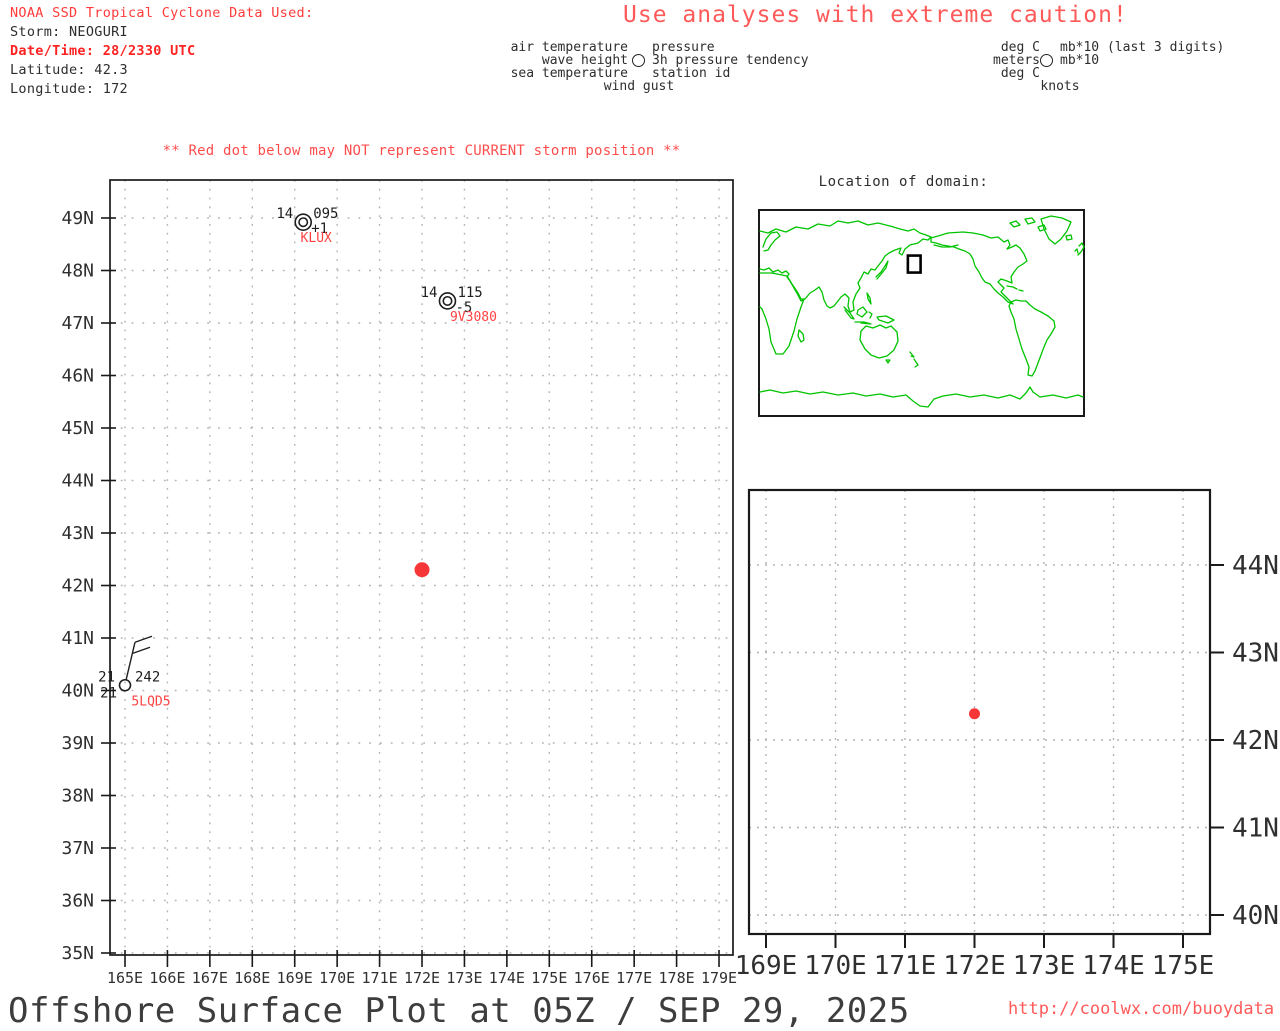  I want to click on y-axis-label: 45N, so click(77, 428).